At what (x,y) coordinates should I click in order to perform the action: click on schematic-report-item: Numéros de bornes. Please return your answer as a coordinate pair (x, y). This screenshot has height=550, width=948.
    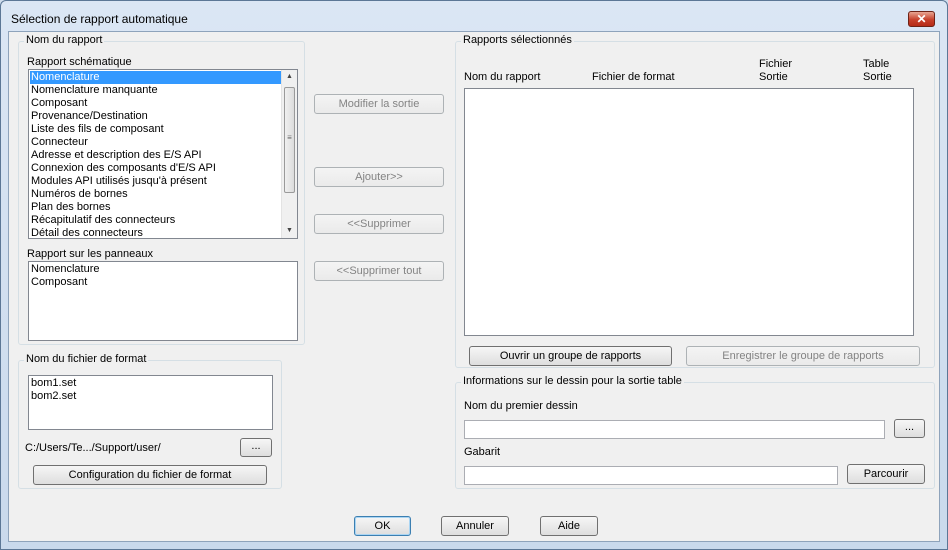
    Looking at the image, I should click on (156, 194).